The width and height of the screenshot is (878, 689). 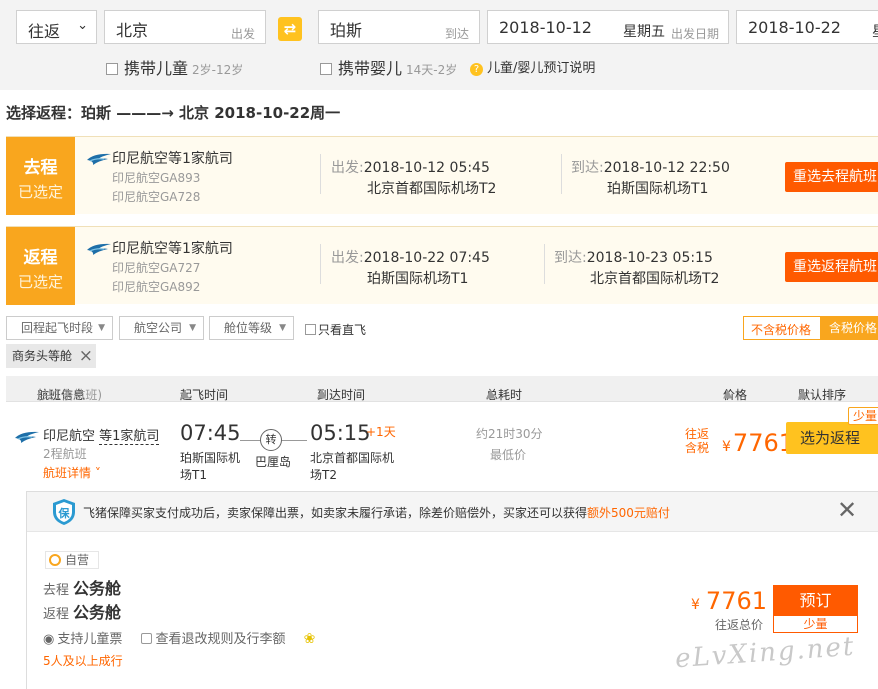 What do you see at coordinates (82, 25) in the screenshot?
I see `chevron-down-icon: ⌄` at bounding box center [82, 25].